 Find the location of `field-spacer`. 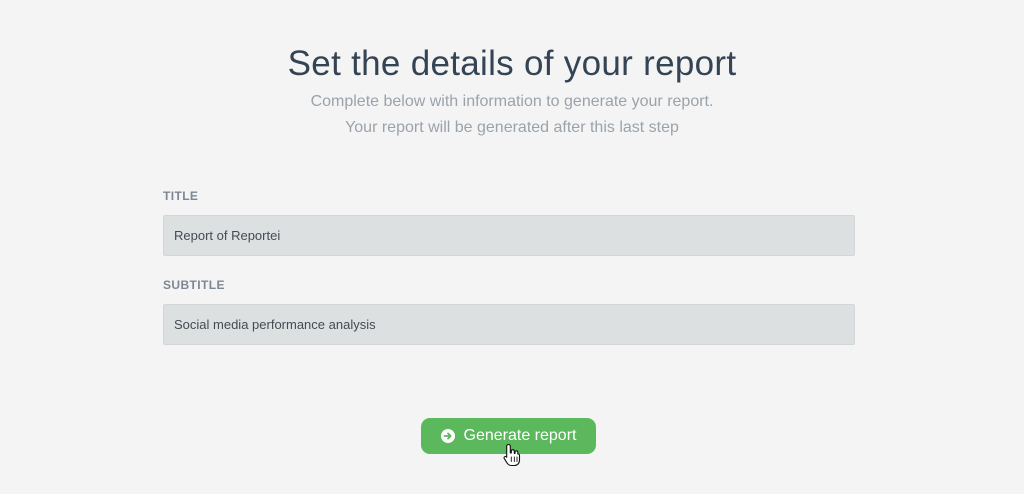

field-spacer is located at coordinates (509, 267).